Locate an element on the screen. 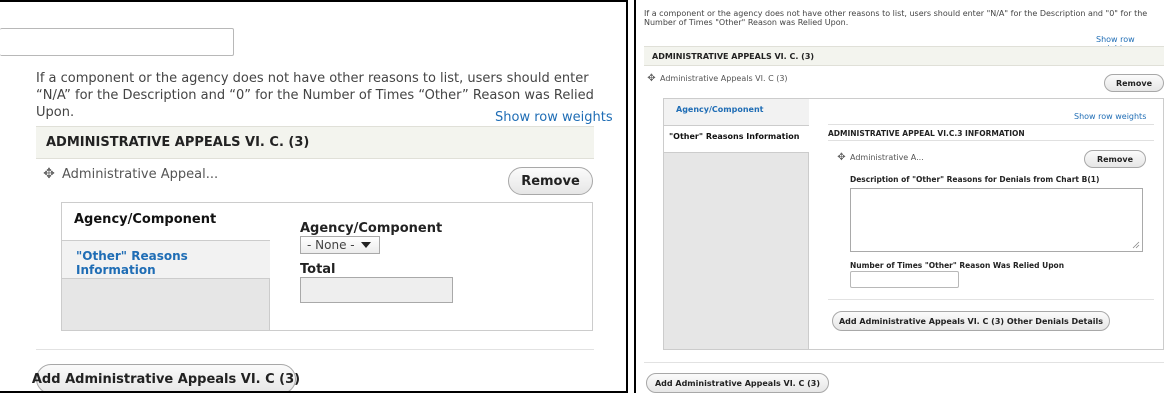  inner-remove-button: Remove is located at coordinates (1115, 159).